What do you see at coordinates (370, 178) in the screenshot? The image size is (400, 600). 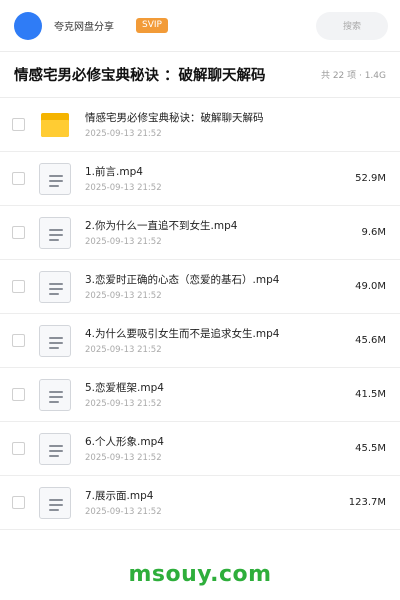 I see `file-size: 52.9M` at bounding box center [370, 178].